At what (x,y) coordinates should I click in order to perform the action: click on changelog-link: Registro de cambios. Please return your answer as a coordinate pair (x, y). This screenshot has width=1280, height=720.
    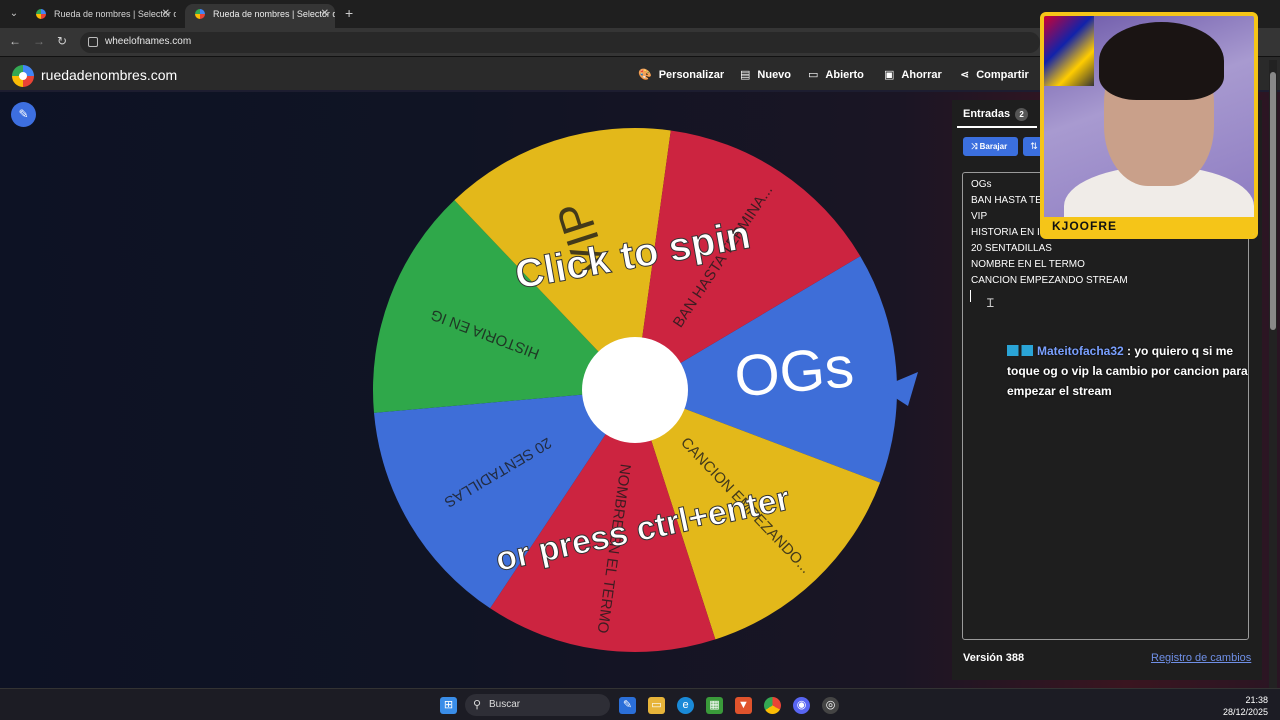
    Looking at the image, I should click on (1201, 658).